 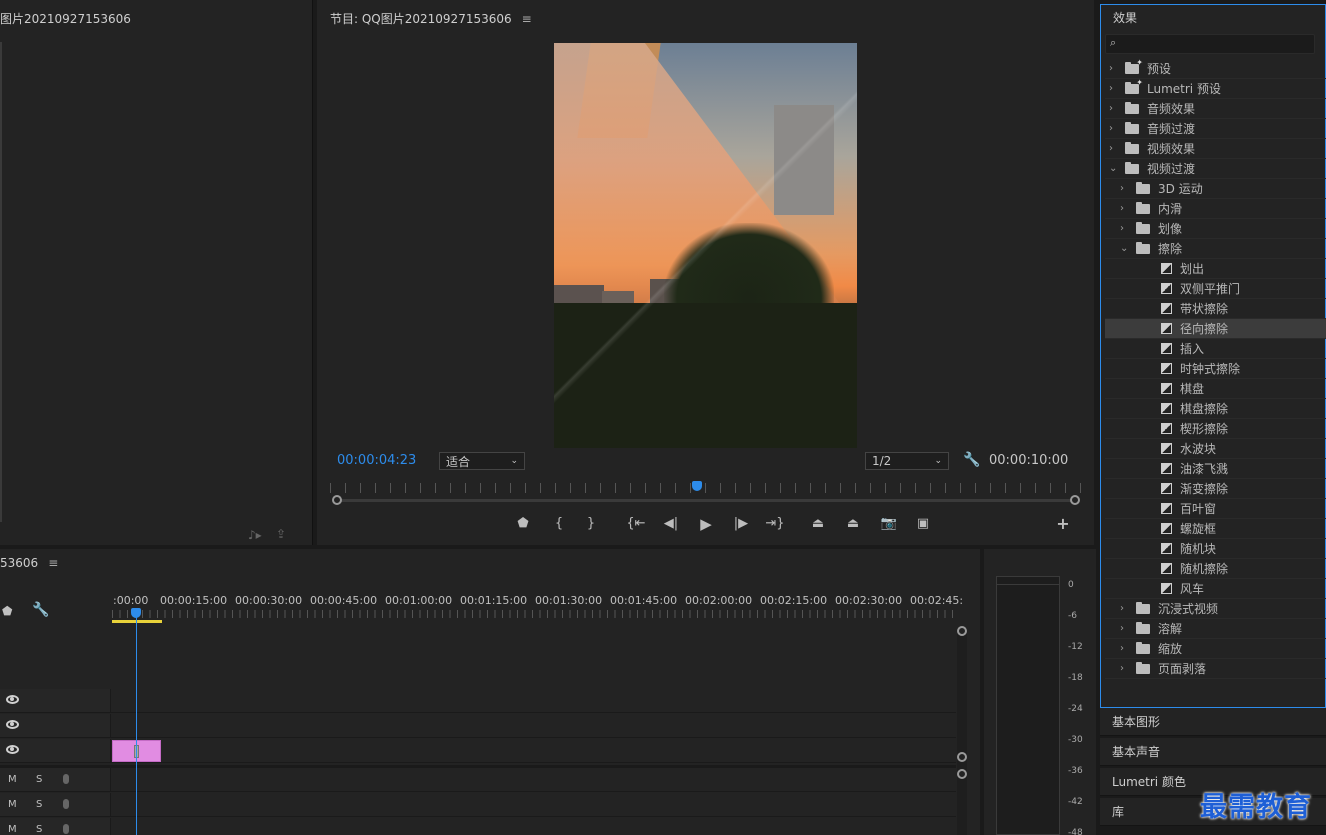 I want to click on program-time-ruler, so click(x=706, y=488).